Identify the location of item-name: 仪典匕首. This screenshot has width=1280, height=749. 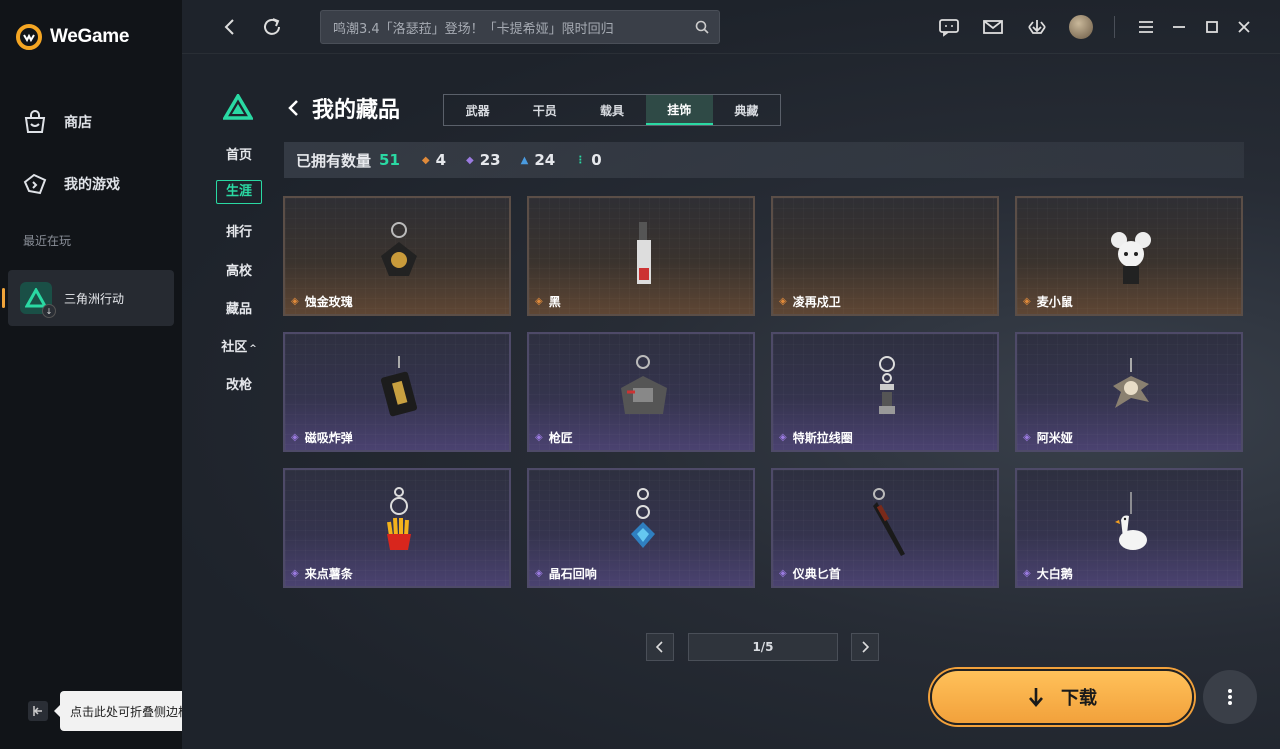
(816, 574).